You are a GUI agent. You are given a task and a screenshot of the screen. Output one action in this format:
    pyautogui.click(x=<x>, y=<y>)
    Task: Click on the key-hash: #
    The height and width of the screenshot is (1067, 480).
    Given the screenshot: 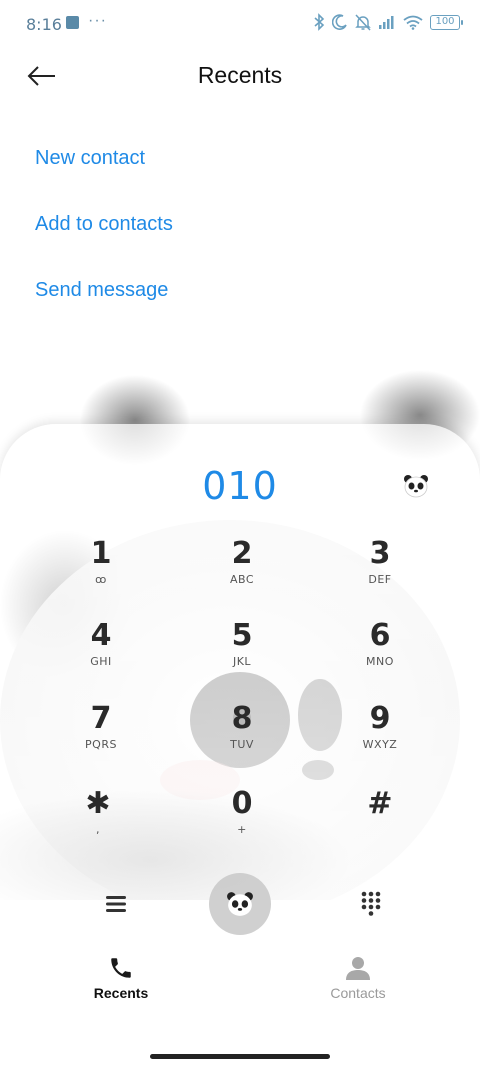 What is the action you would take?
    pyautogui.click(x=380, y=822)
    